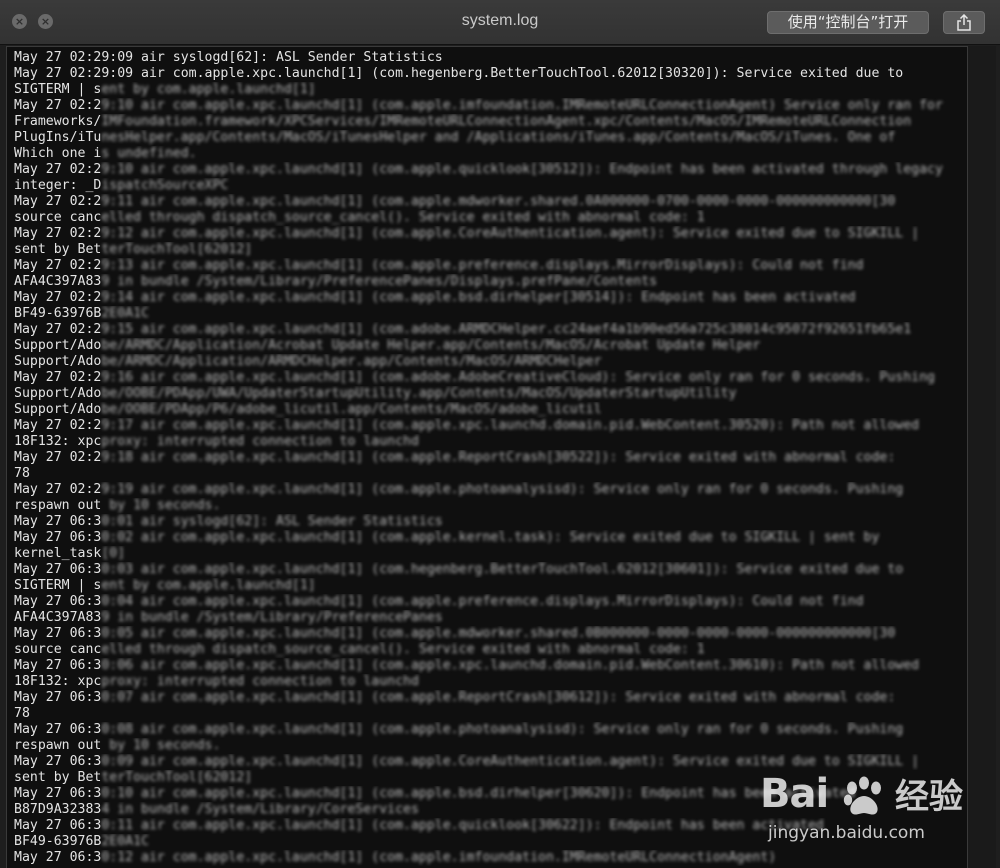 The width and height of the screenshot is (1000, 868). I want to click on log-line-text: BF49-63976B, so click(58, 841).